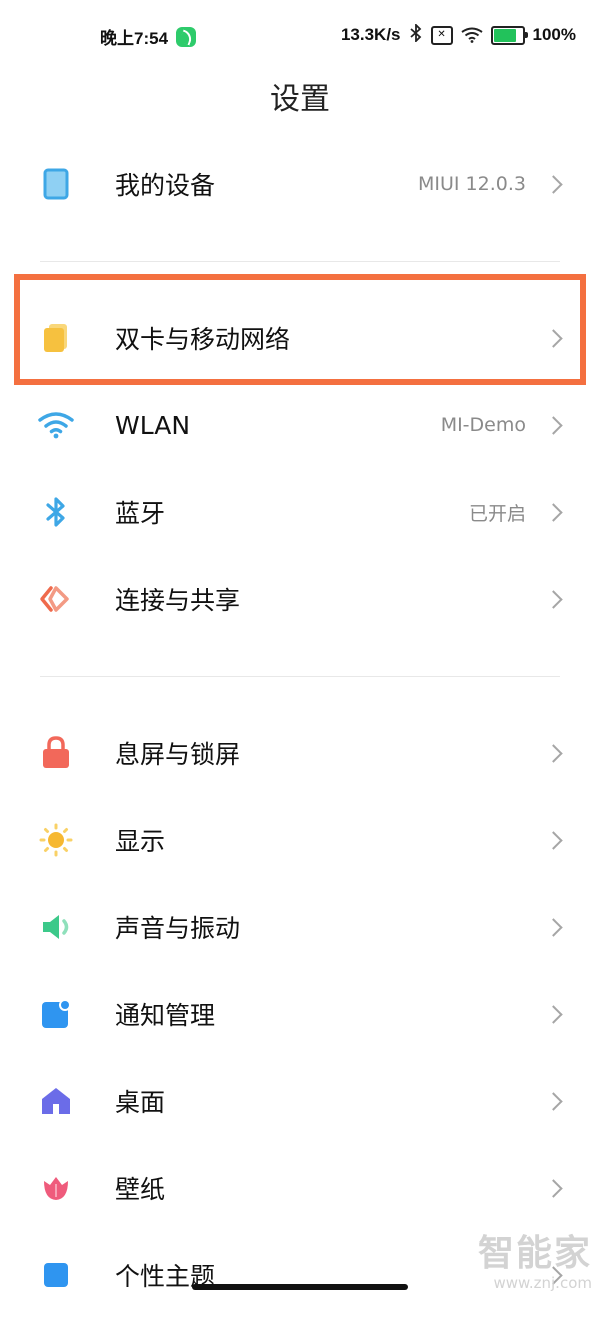 The height and width of the screenshot is (1319, 600). I want to click on bluetooth-status-icon, so click(416, 34).